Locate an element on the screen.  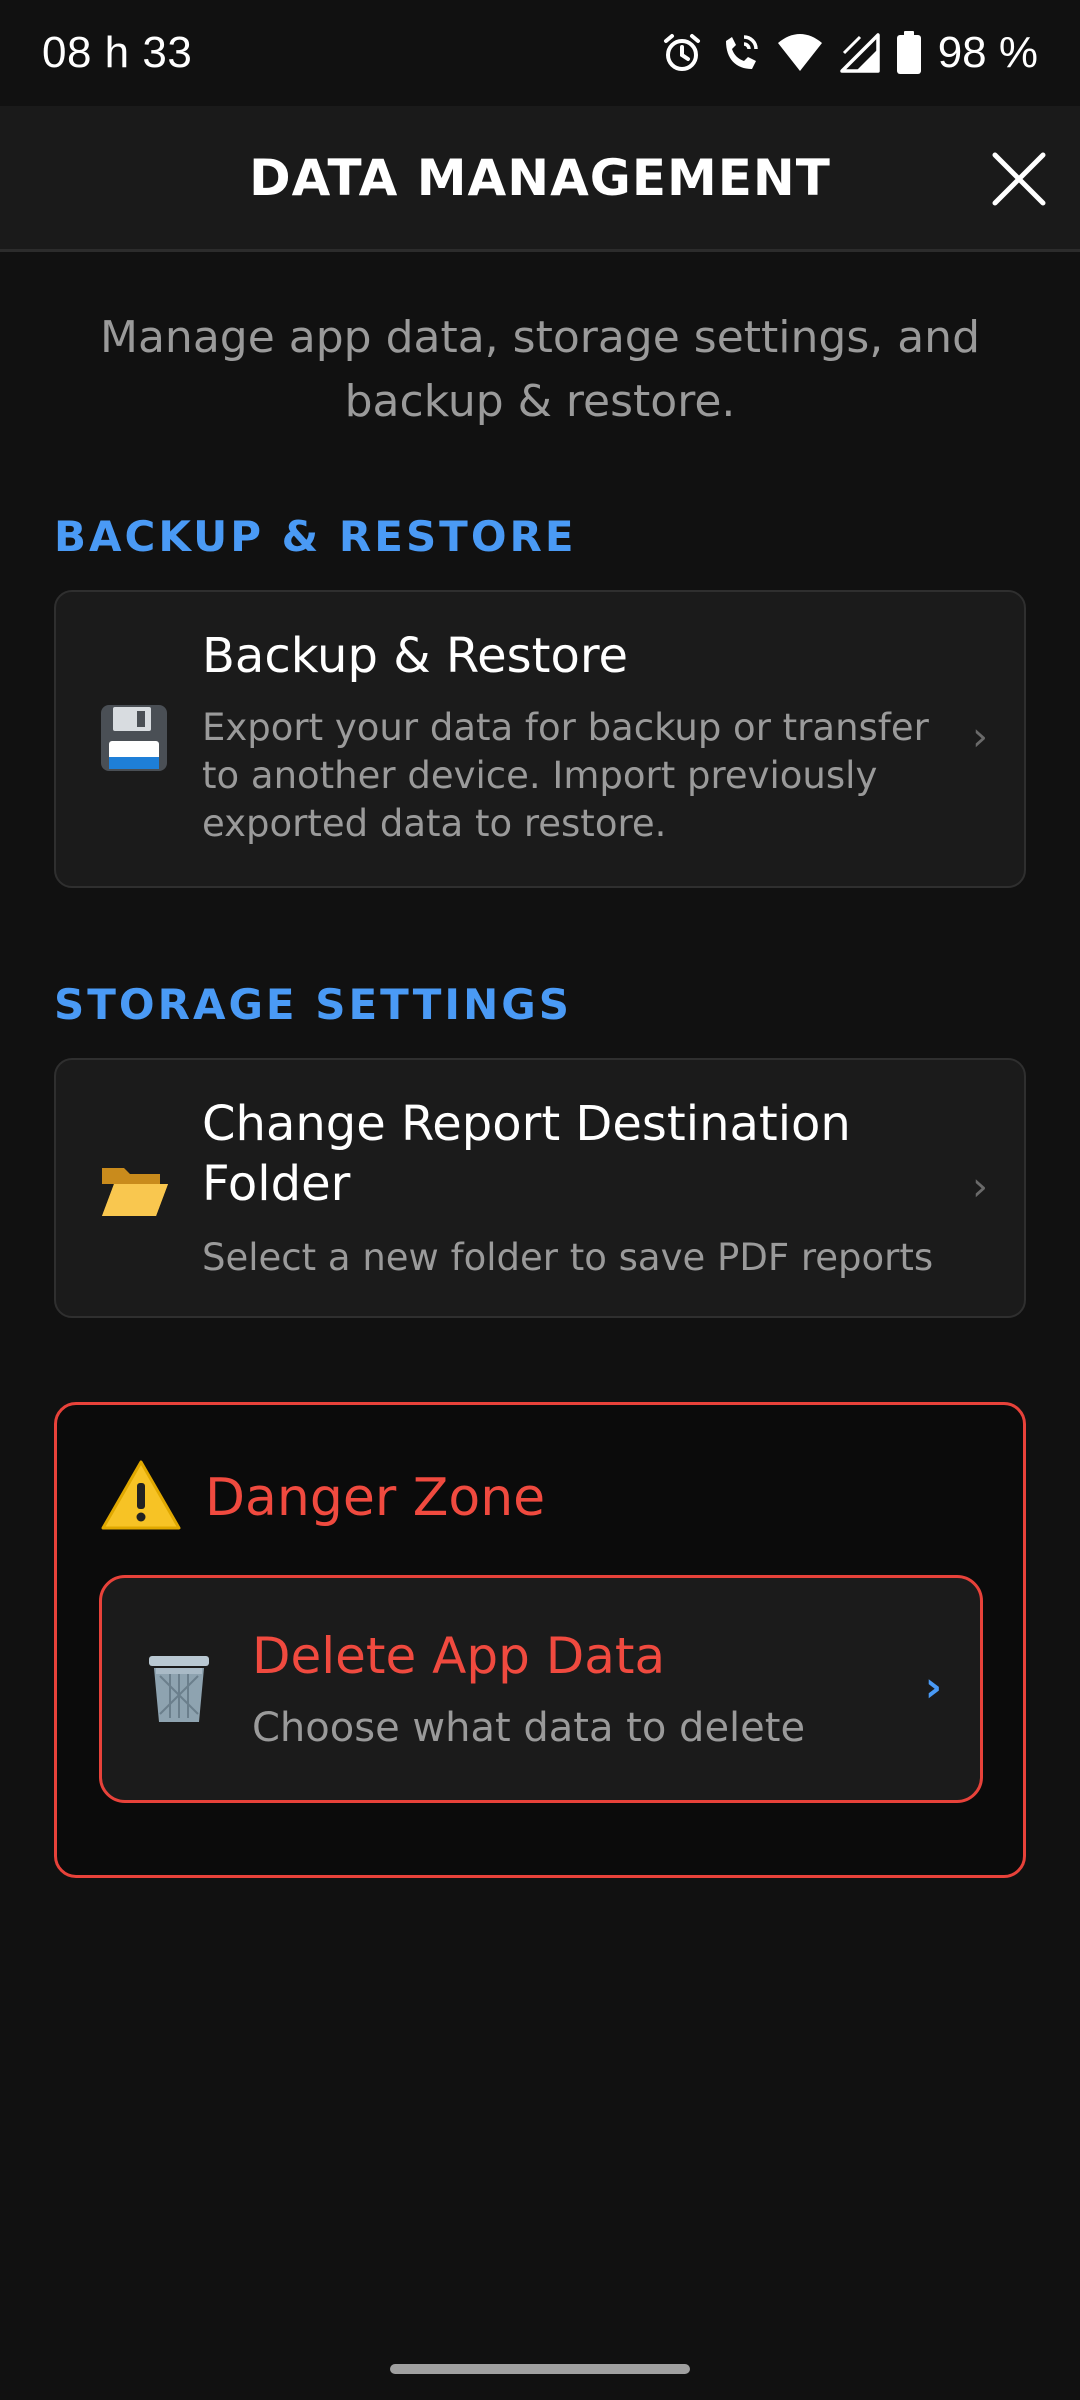
section-label-storage: STORAGE SETTINGS is located at coordinates (313, 1004).